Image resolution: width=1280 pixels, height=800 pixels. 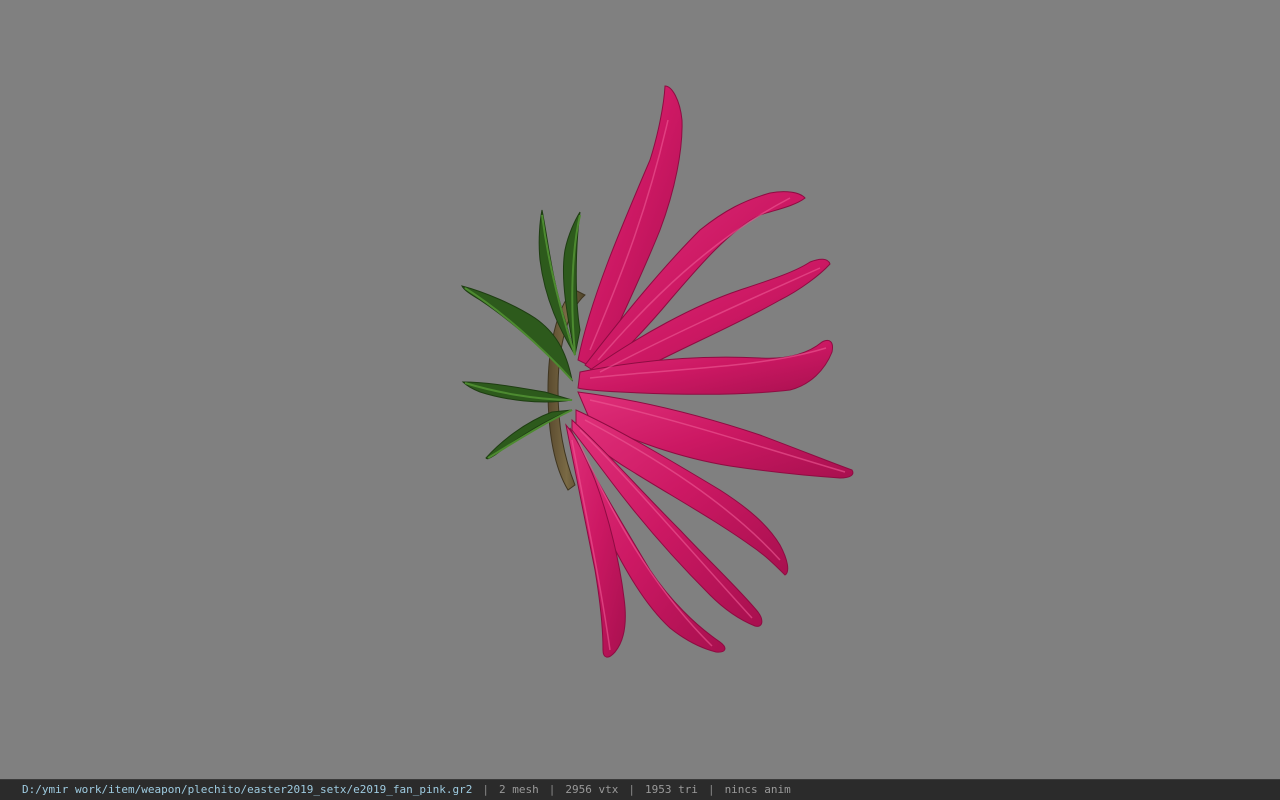 What do you see at coordinates (518, 789) in the screenshot?
I see `mesh-count: 2 mesh` at bounding box center [518, 789].